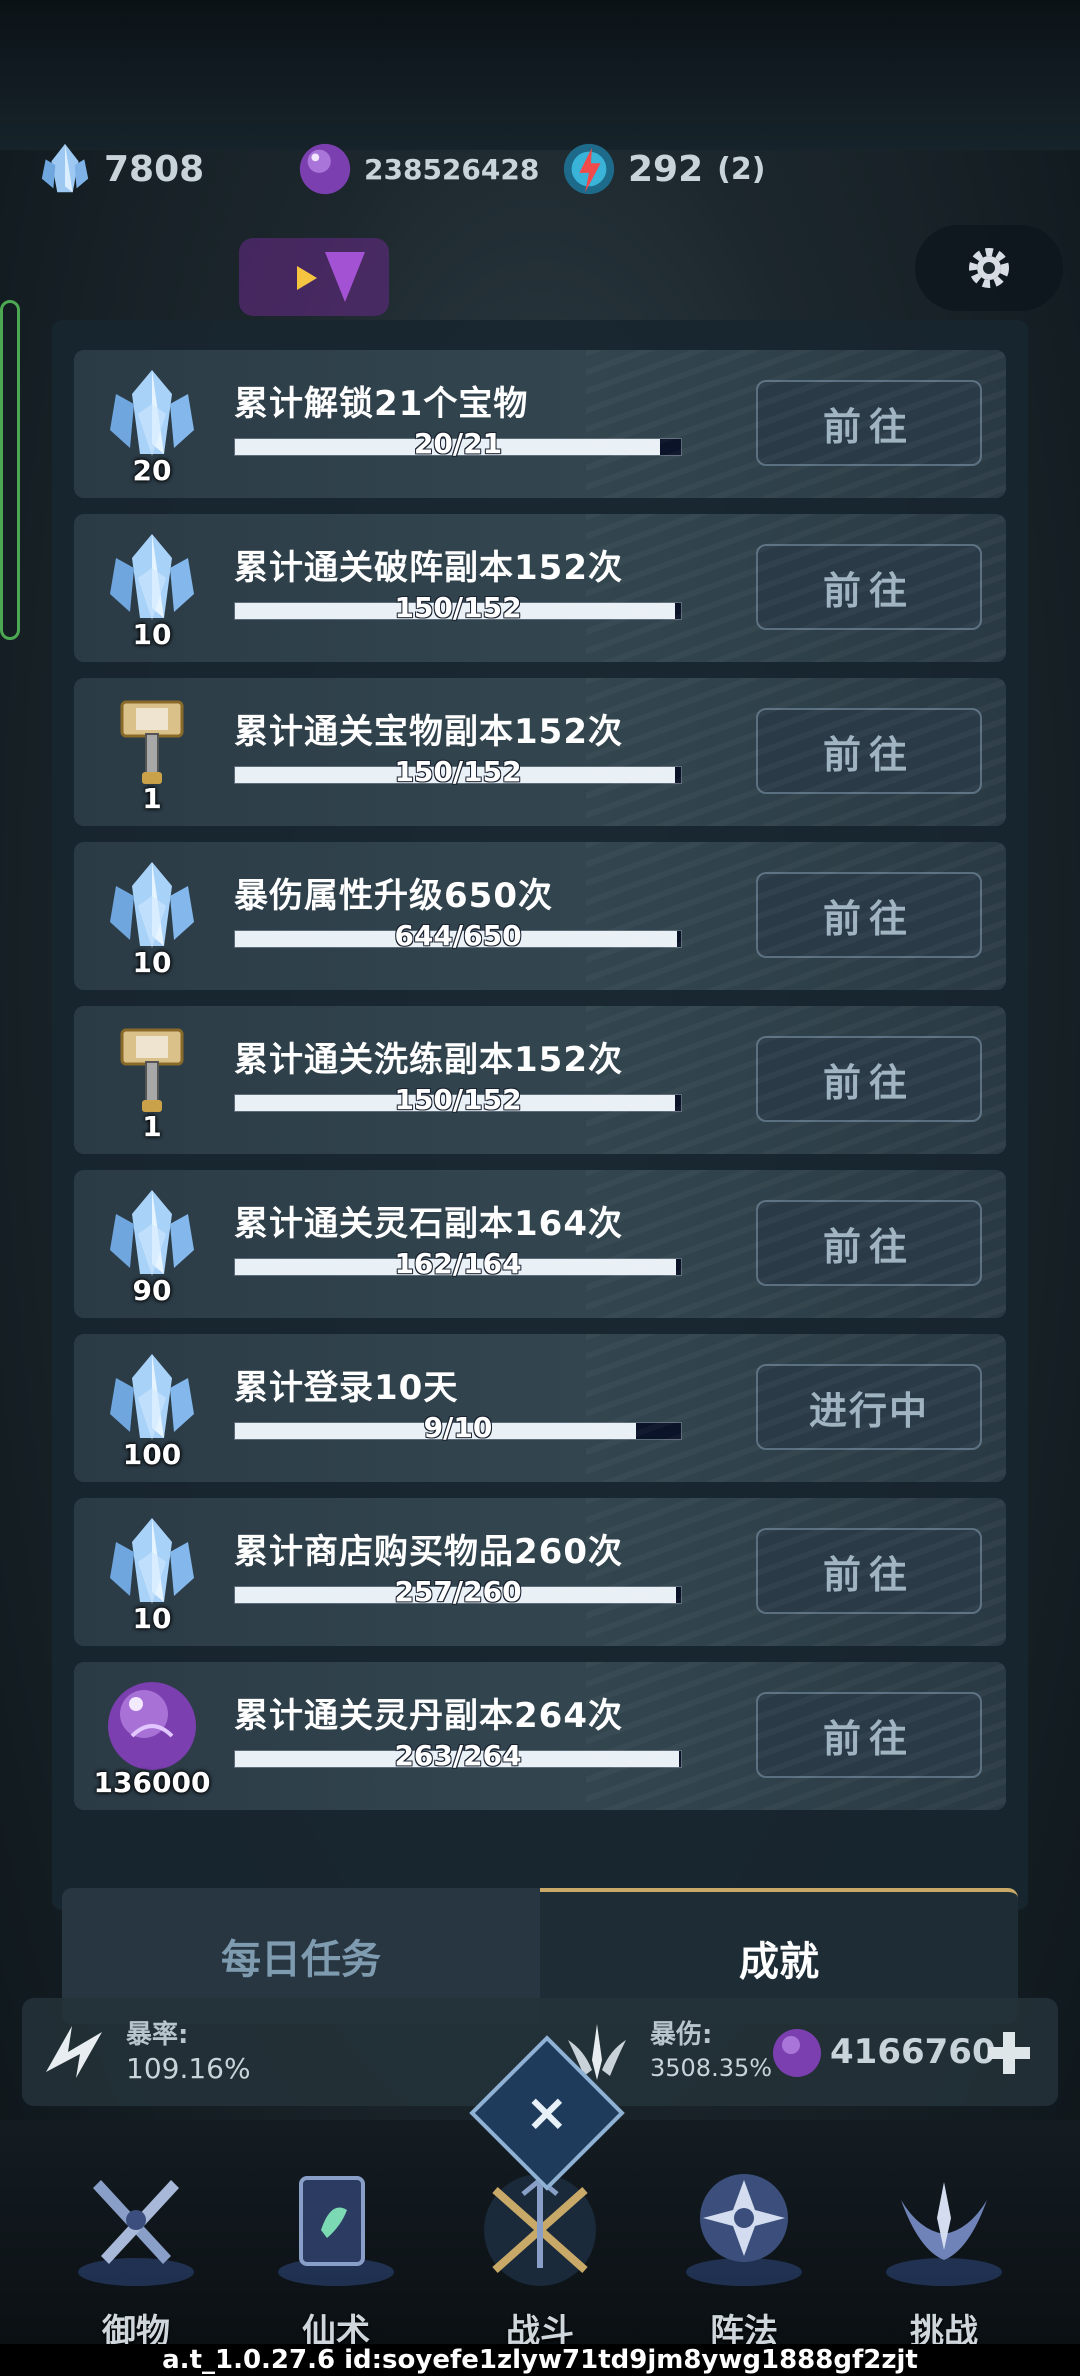 This screenshot has width=1080, height=2376. What do you see at coordinates (336, 2231) in the screenshot?
I see `spell-card-icon` at bounding box center [336, 2231].